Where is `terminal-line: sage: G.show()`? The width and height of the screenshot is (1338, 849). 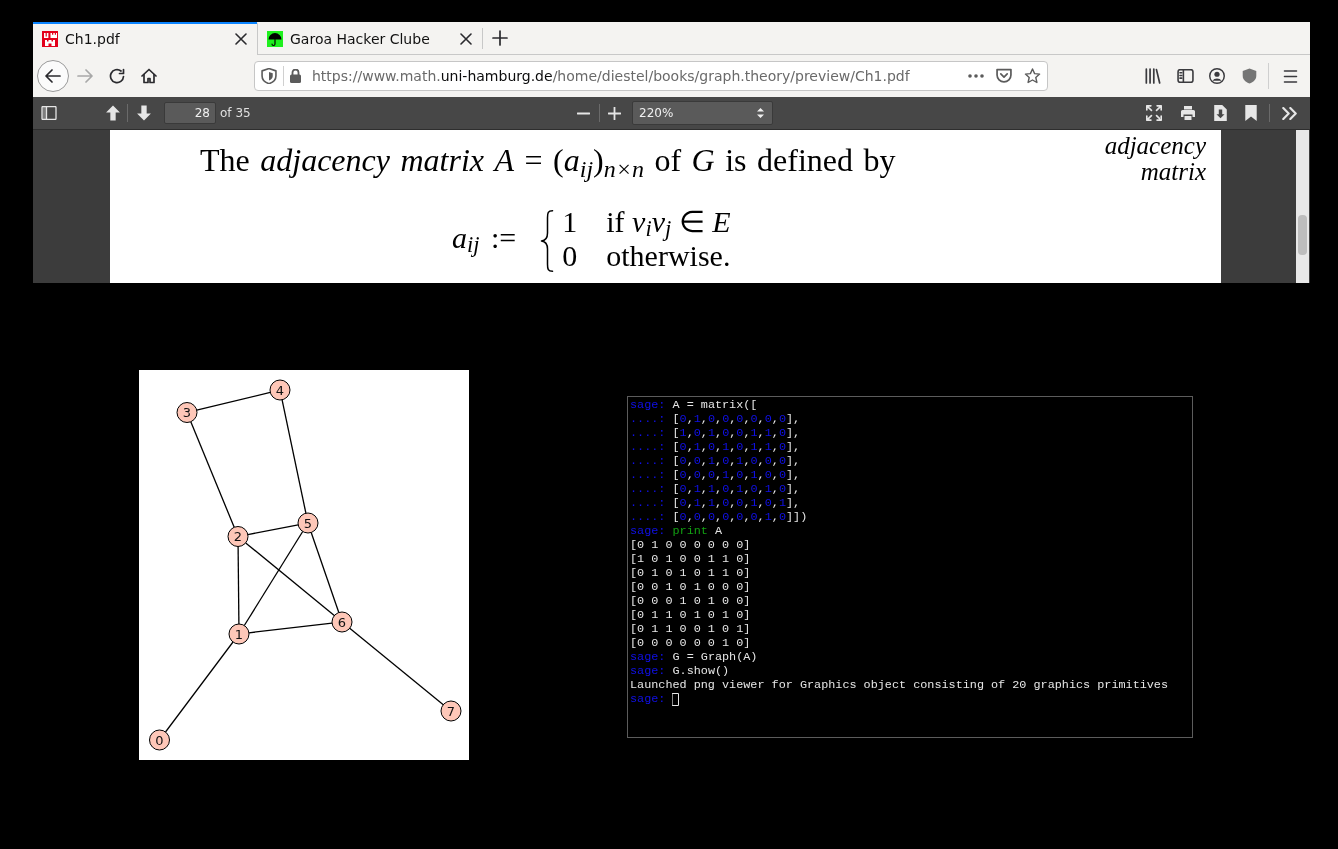 terminal-line: sage: G.show() is located at coordinates (680, 671).